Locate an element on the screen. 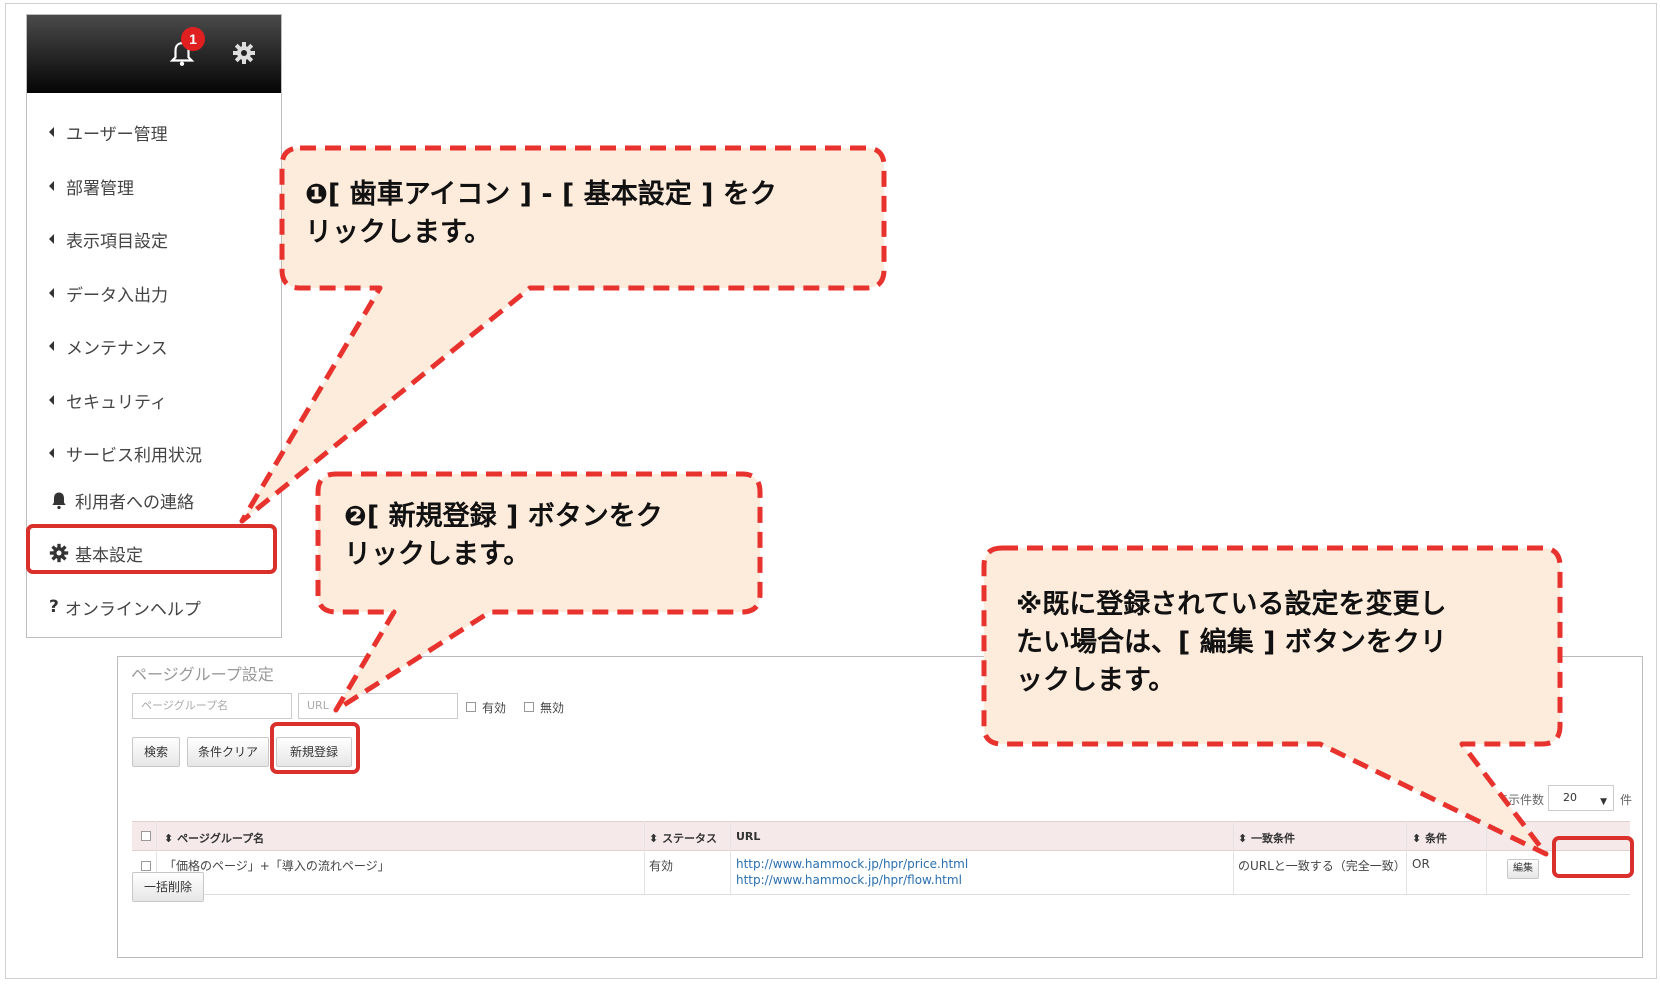 The width and height of the screenshot is (1660, 984). highlight-new-button is located at coordinates (315, 748).